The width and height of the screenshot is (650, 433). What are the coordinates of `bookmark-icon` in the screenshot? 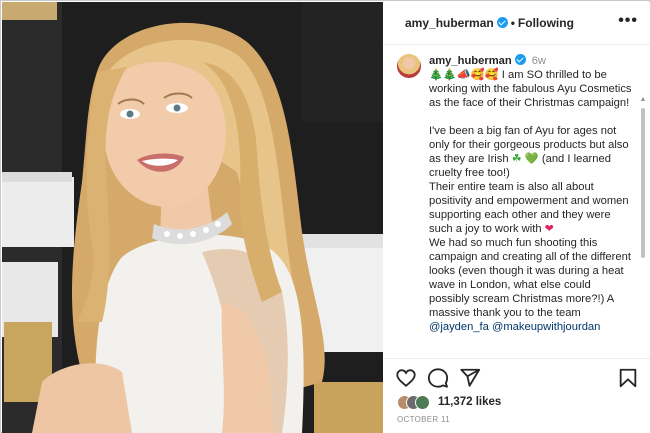 It's located at (628, 378).